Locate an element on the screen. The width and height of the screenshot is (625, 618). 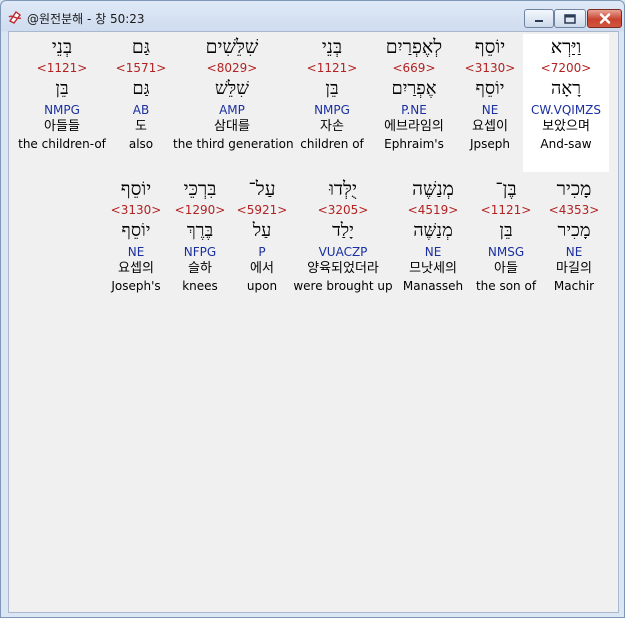
strong-number: <1571> is located at coordinates (141, 68).